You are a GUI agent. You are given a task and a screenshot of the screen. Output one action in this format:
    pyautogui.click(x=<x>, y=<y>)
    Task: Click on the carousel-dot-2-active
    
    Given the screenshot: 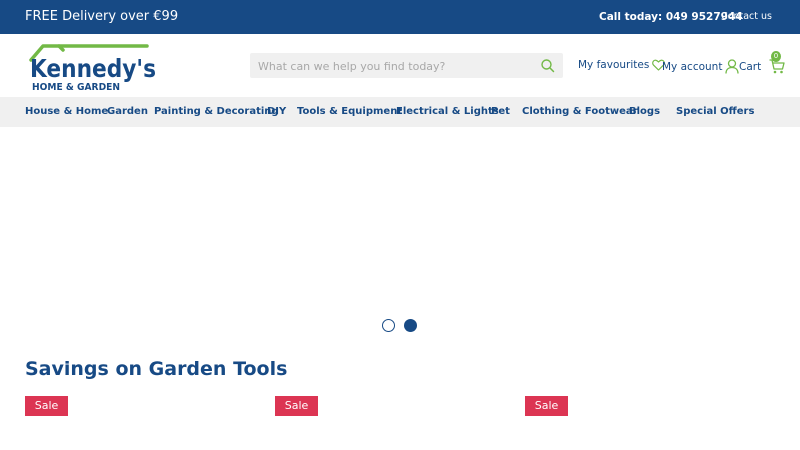 What is the action you would take?
    pyautogui.click(x=410, y=325)
    